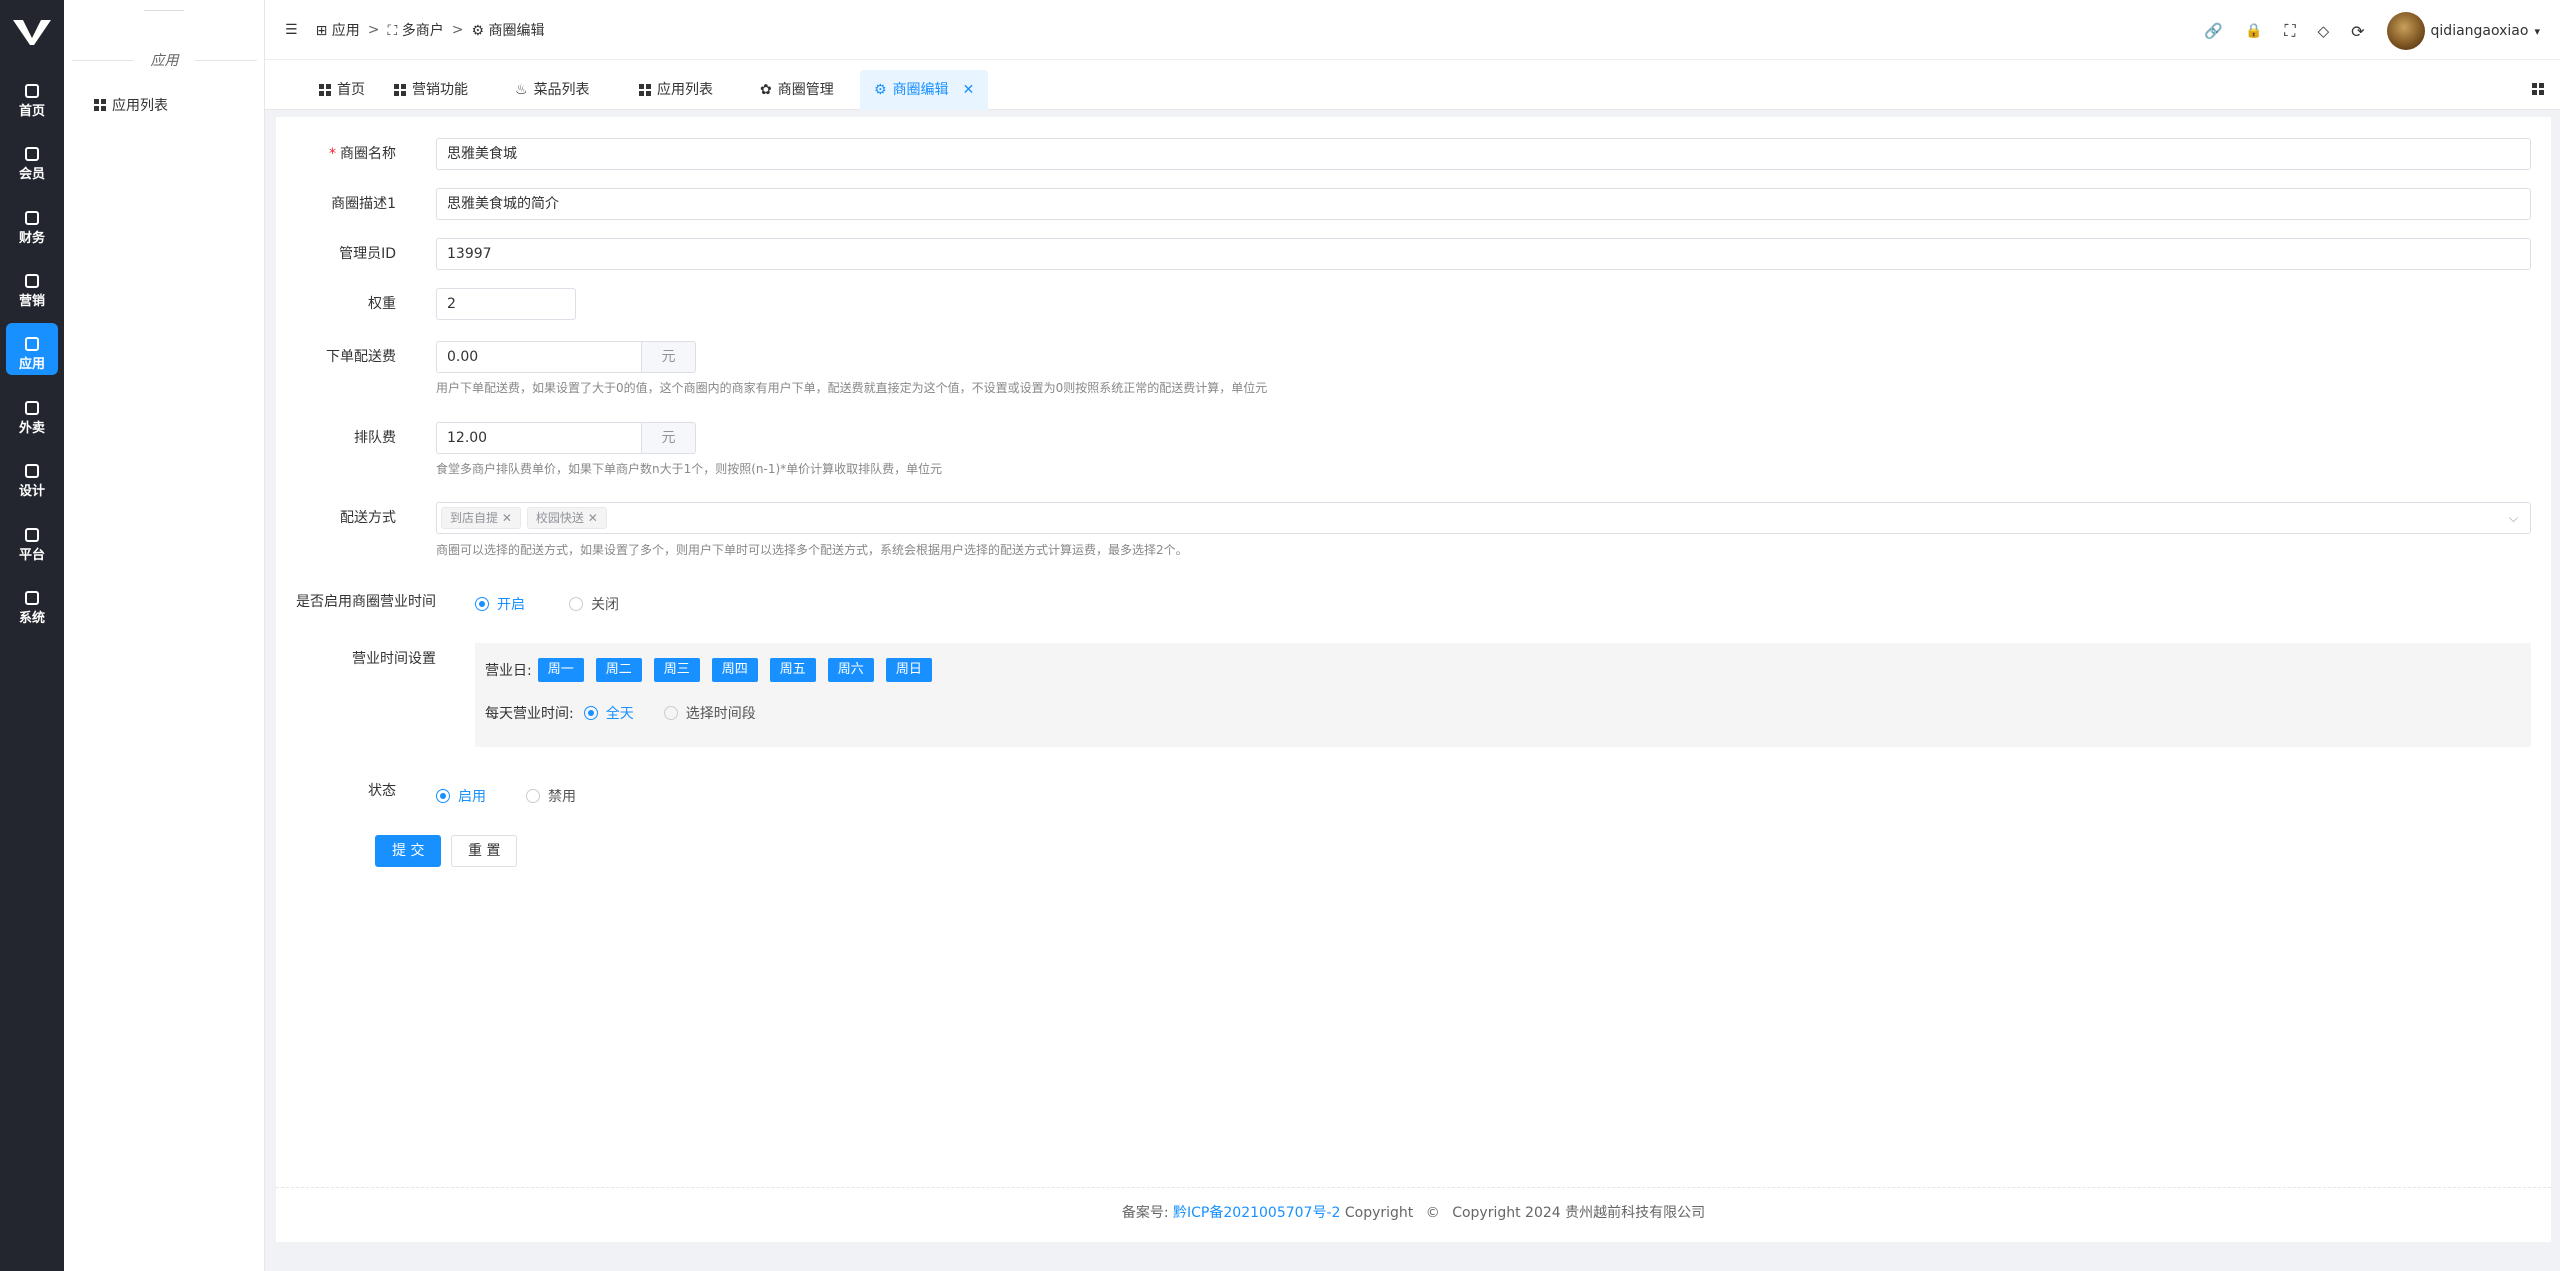  What do you see at coordinates (2513, 518) in the screenshot?
I see `chevron-down-icon: ⌵` at bounding box center [2513, 518].